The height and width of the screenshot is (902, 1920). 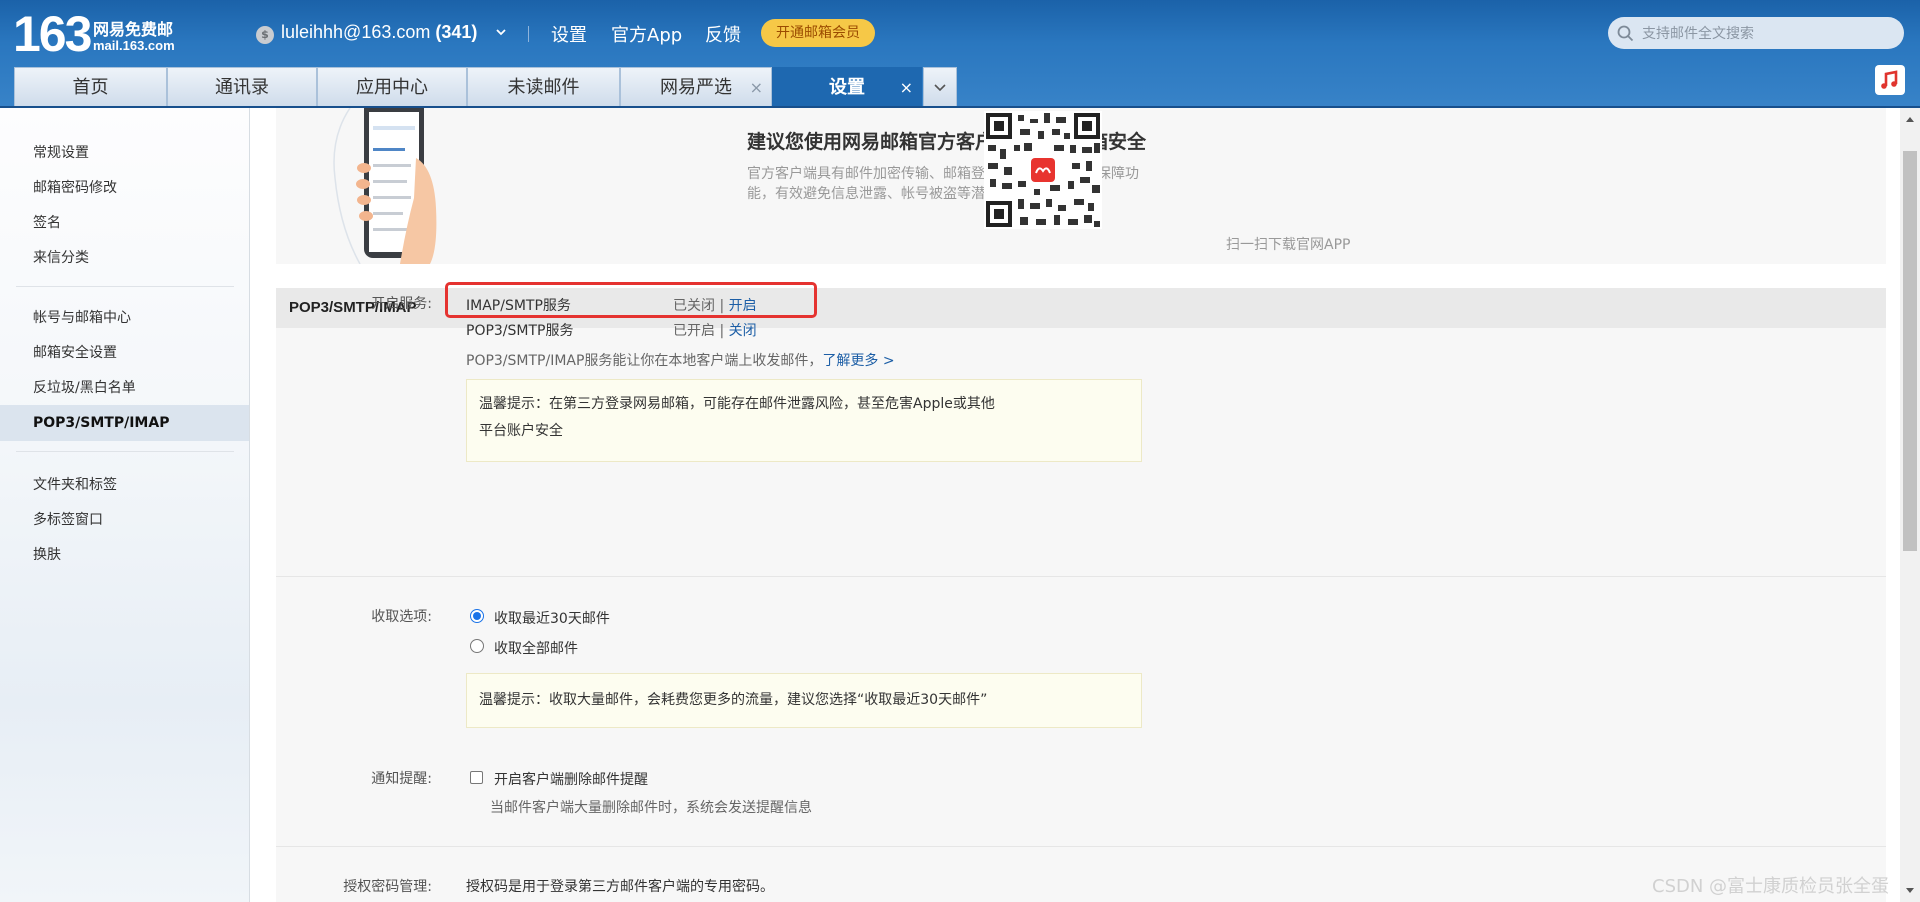 What do you see at coordinates (68, 519) in the screenshot?
I see `sidebar-item-multi-tab: 多标签窗口` at bounding box center [68, 519].